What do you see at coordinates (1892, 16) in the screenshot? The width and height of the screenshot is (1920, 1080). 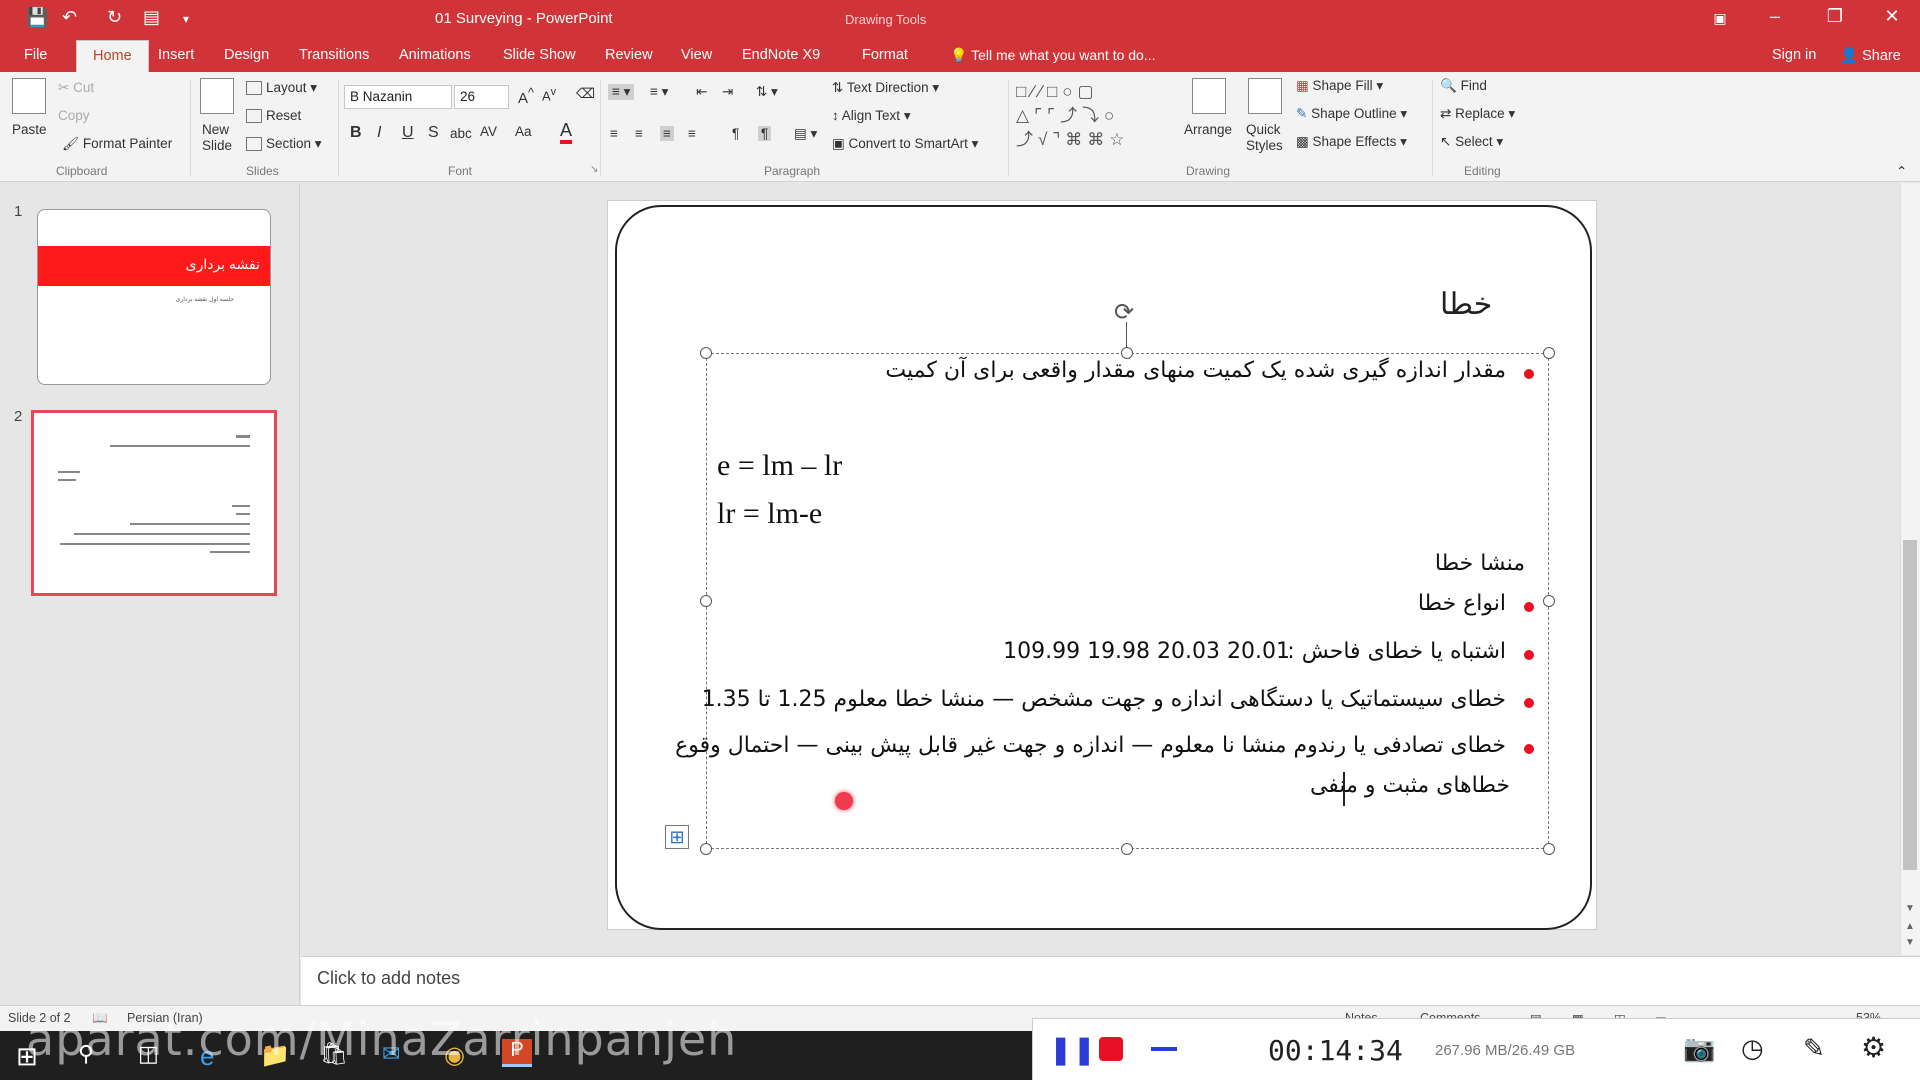 I see `close-icon: ✕` at bounding box center [1892, 16].